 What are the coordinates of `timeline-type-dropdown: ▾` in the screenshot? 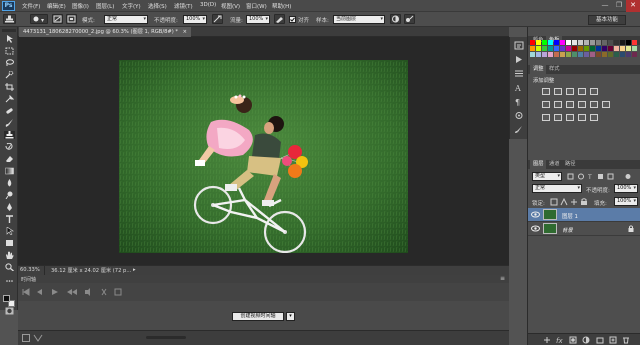 It's located at (290, 316).